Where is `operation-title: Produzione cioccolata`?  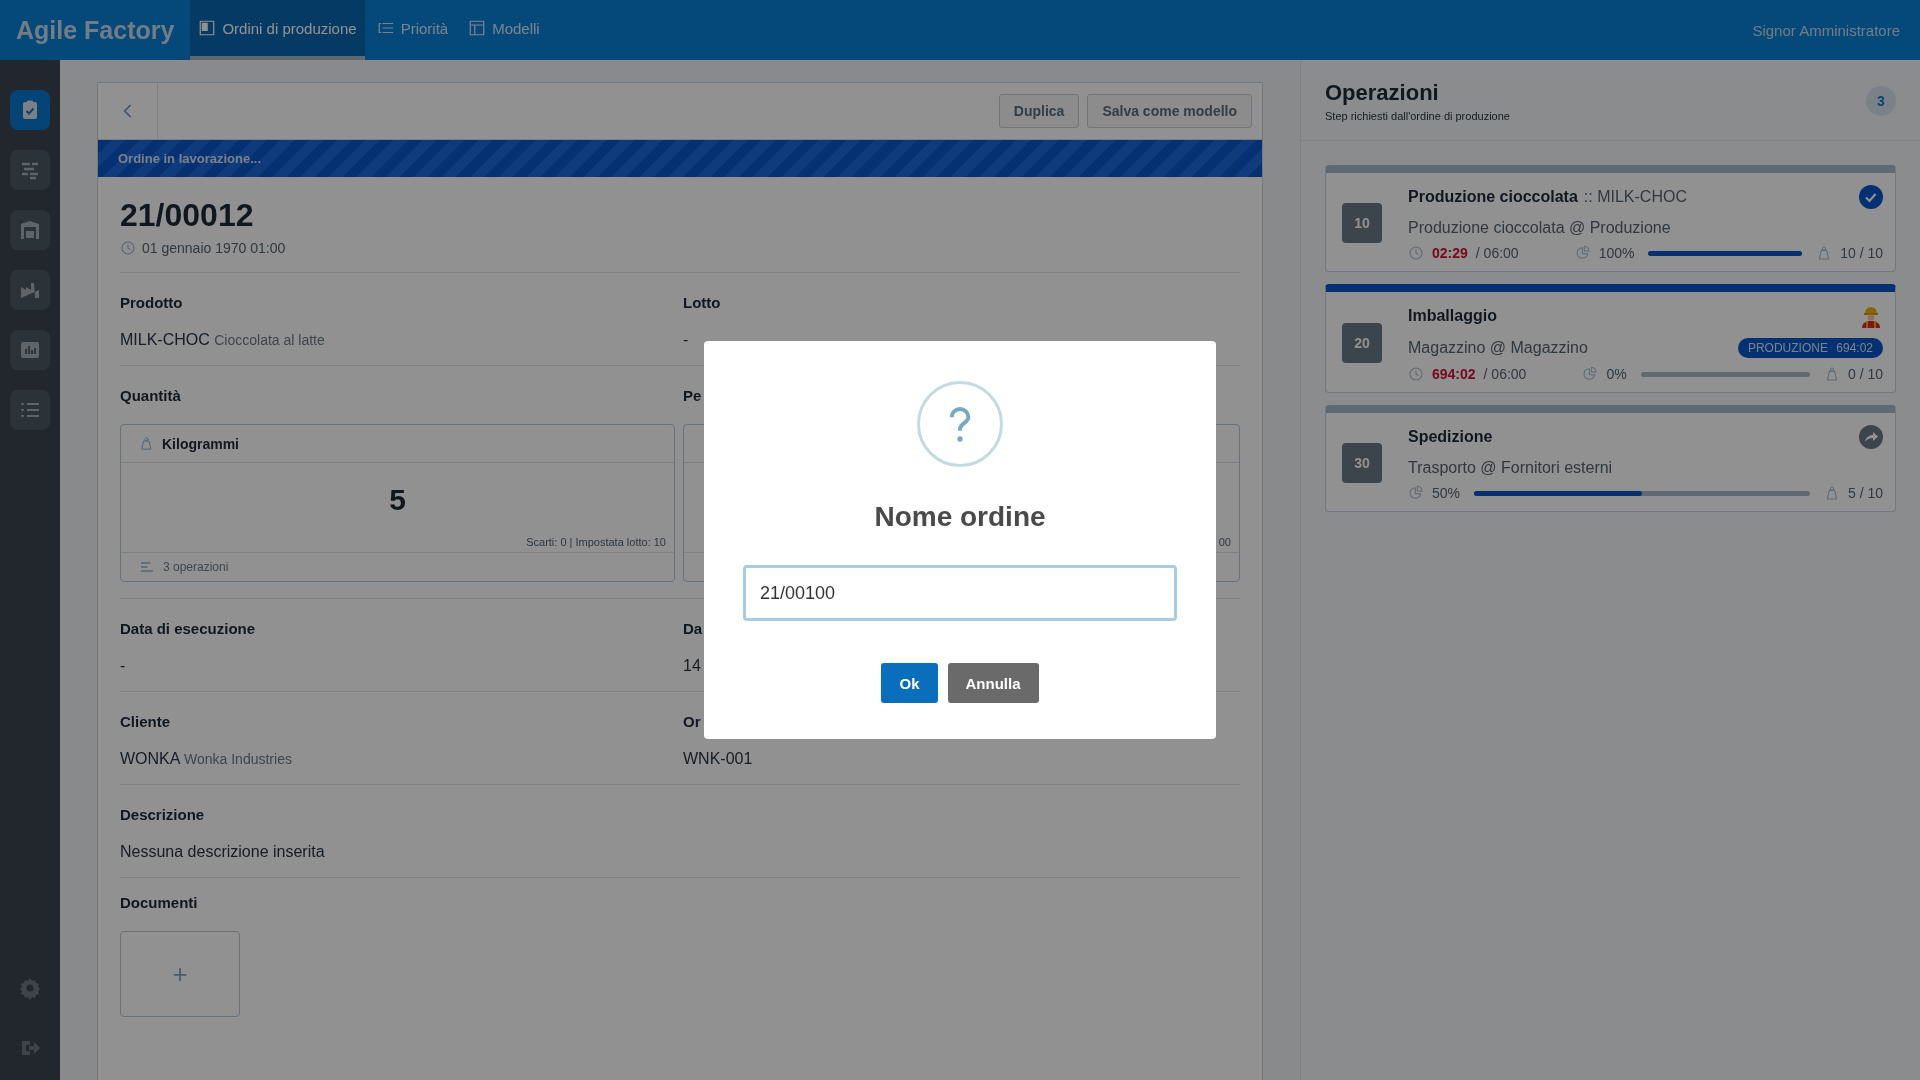 operation-title: Produzione cioccolata is located at coordinates (1493, 196).